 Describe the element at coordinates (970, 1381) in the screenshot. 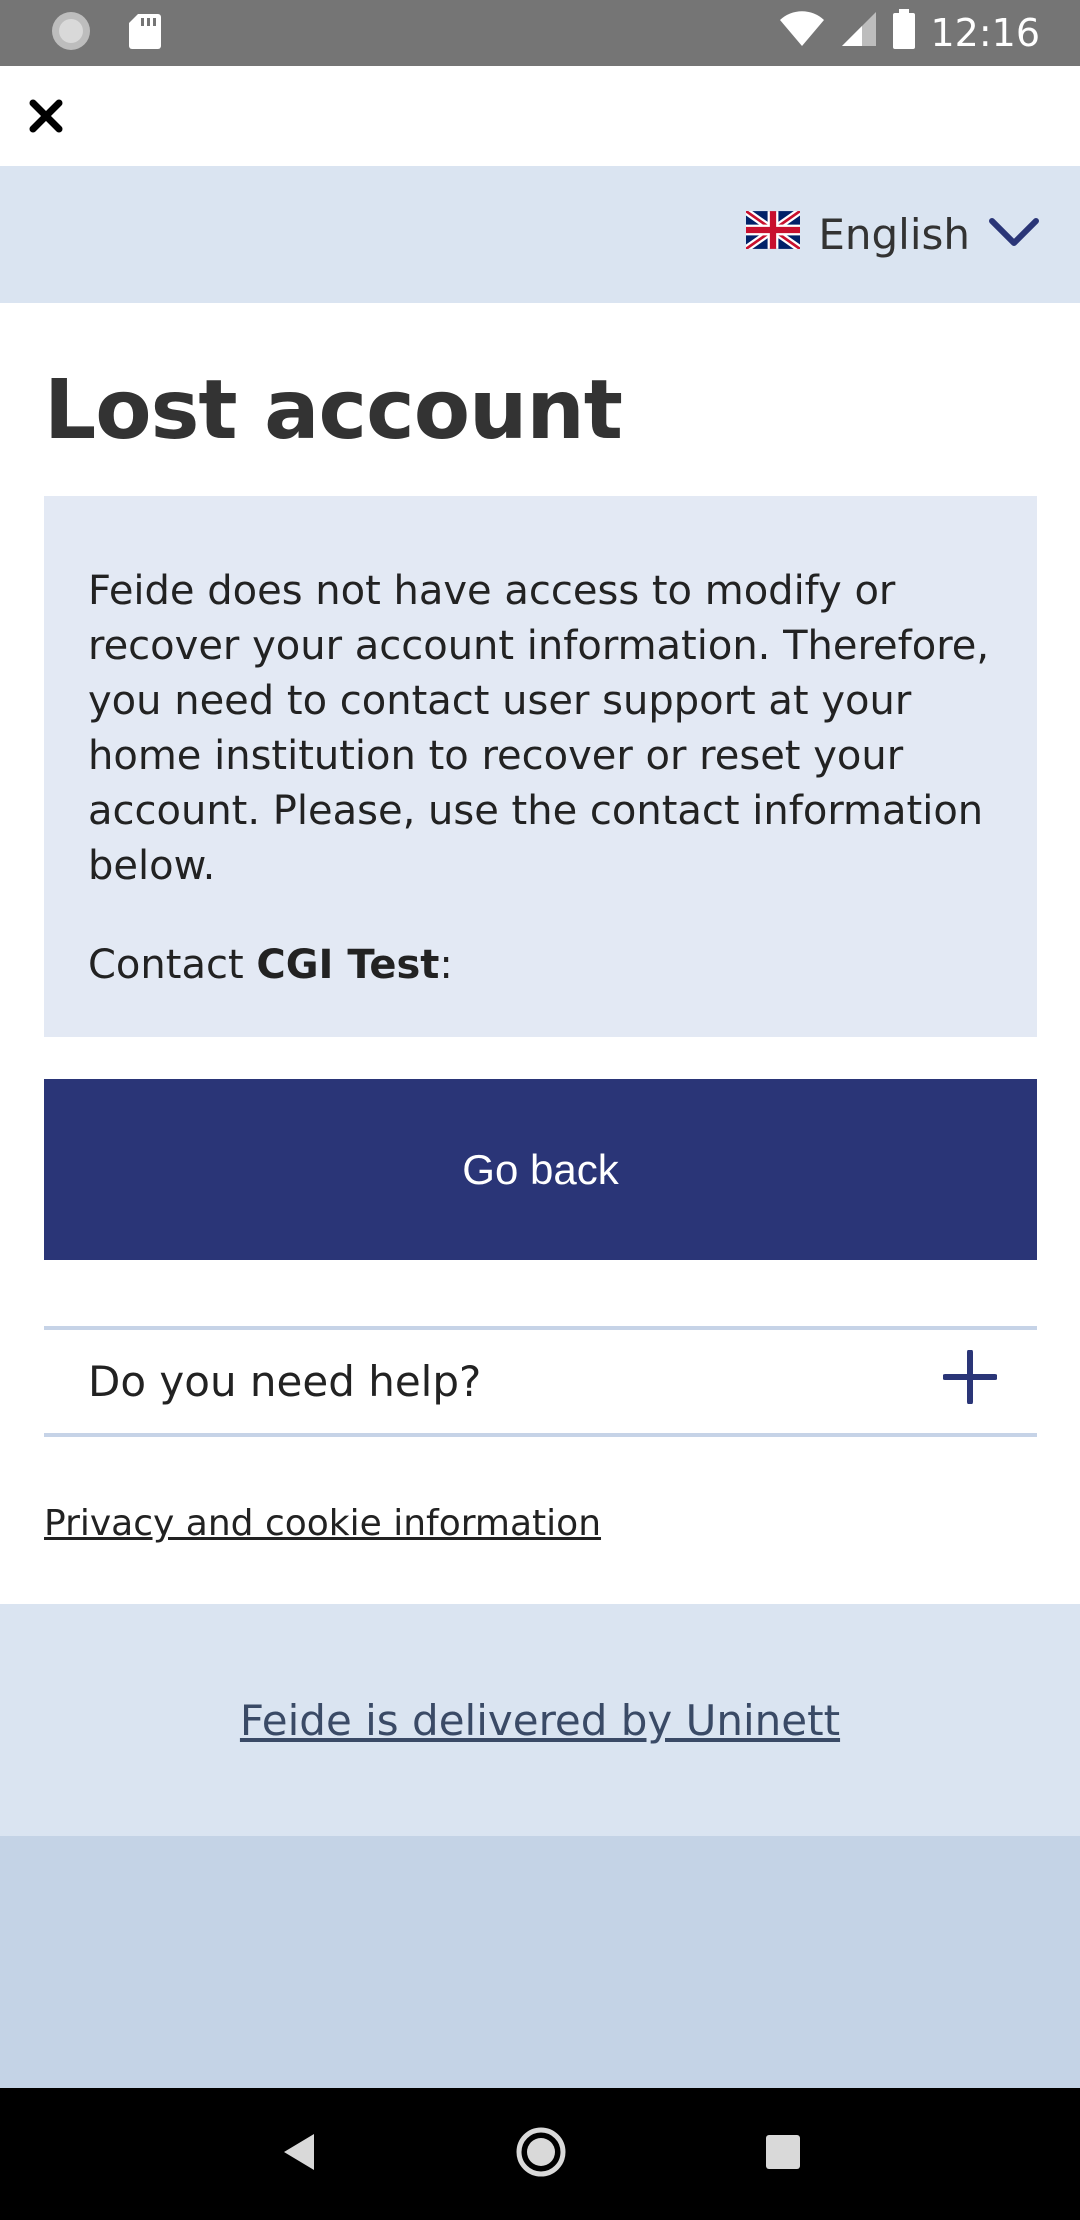

I see `plus-icon` at that location.